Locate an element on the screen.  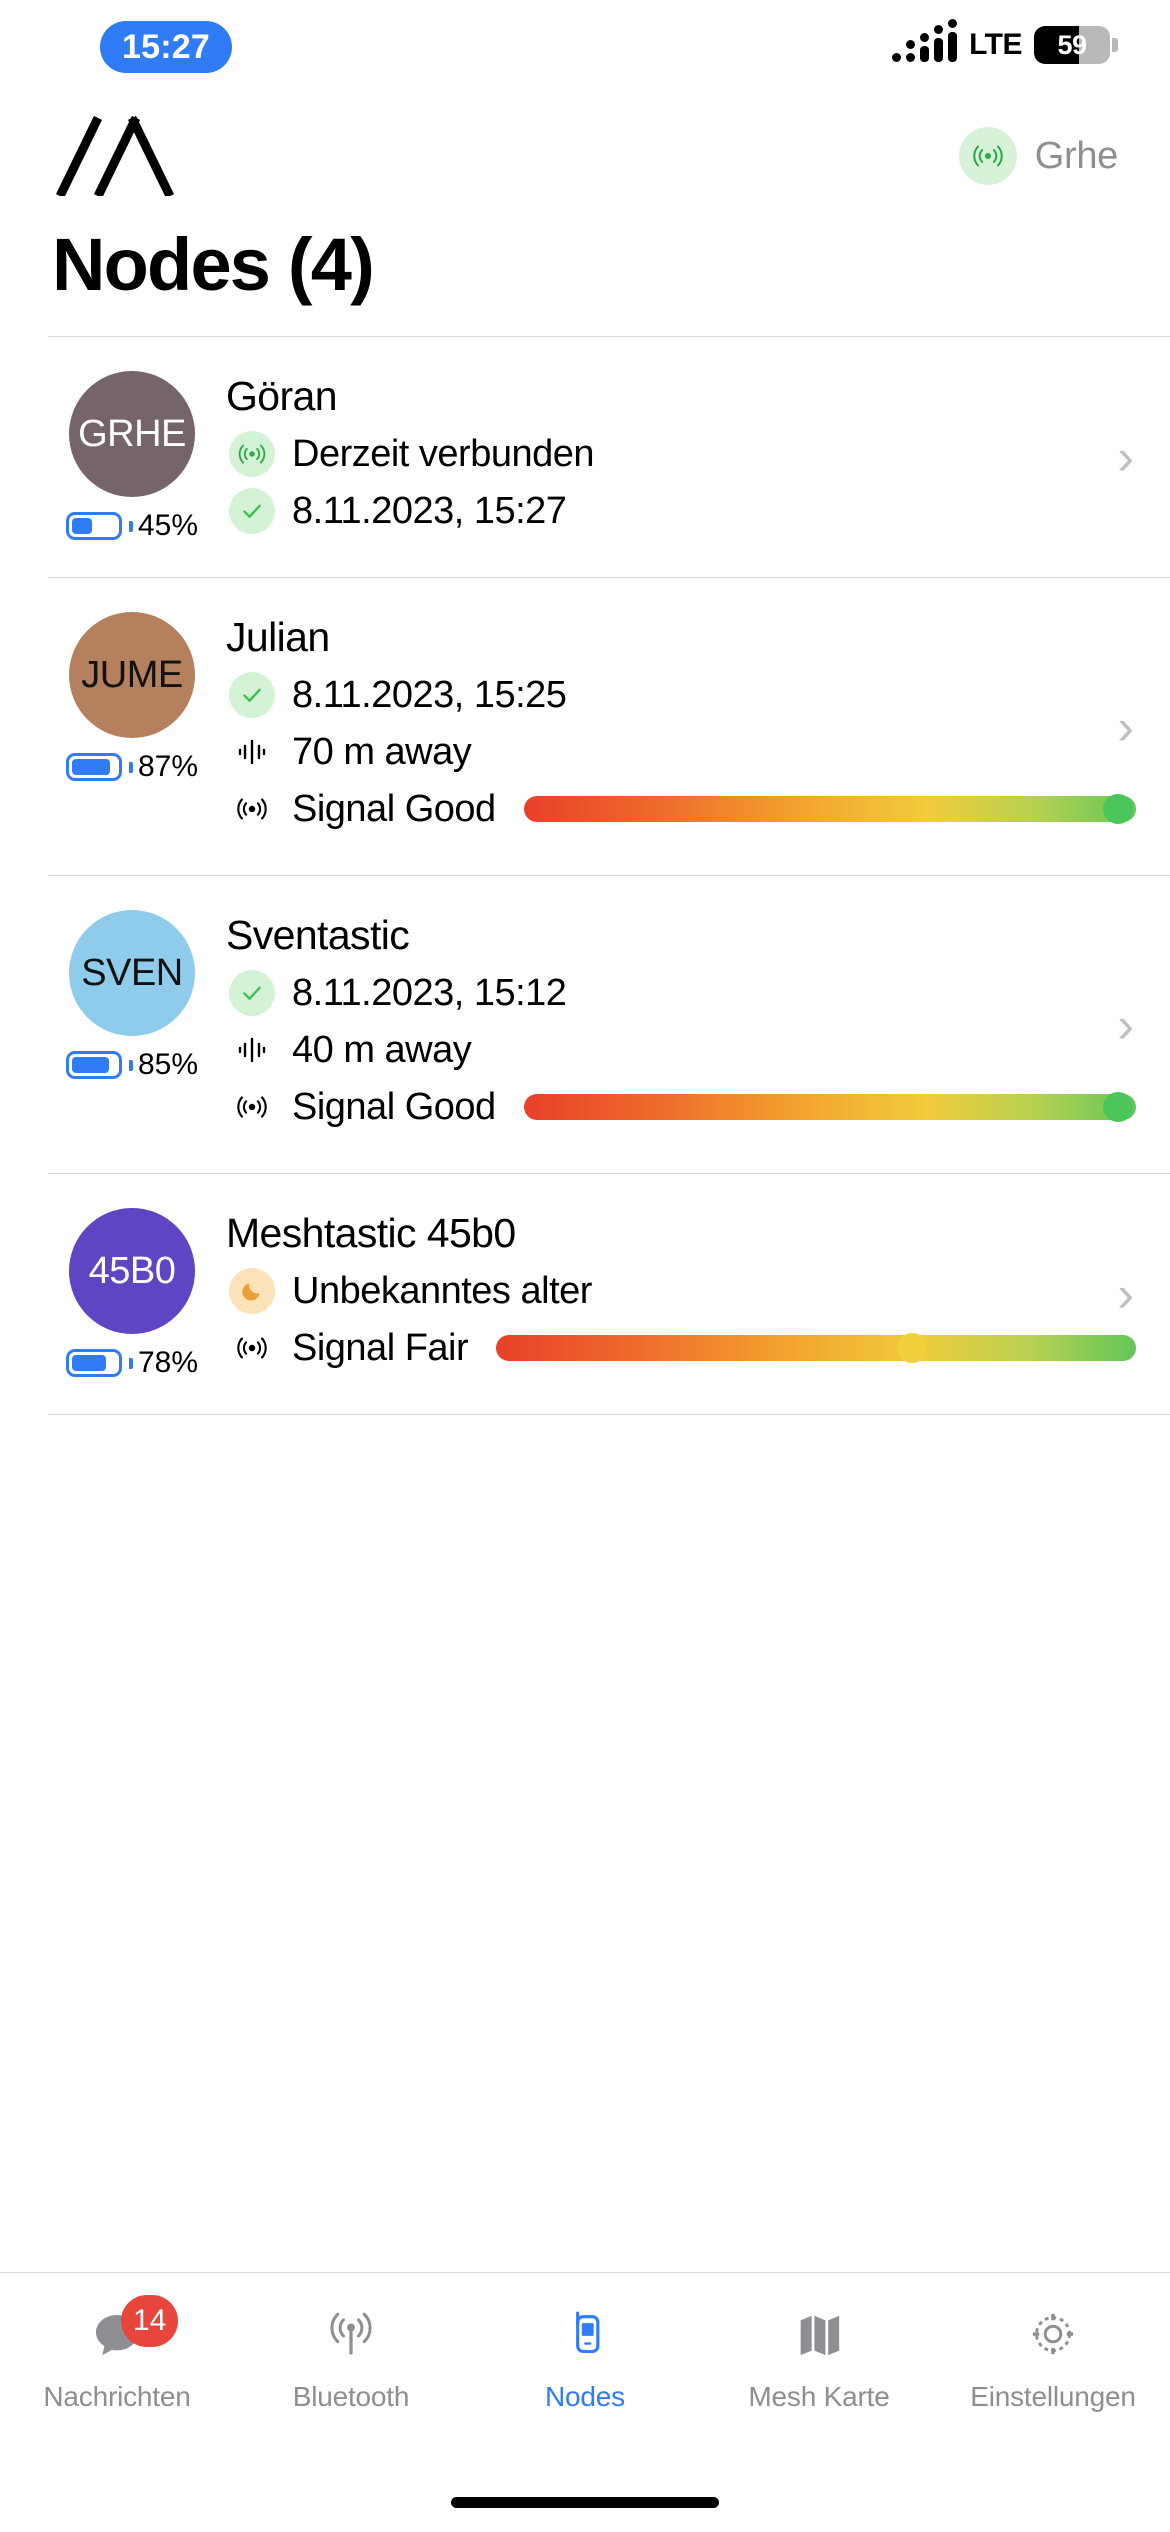
node-signal-line: Signal Fair is located at coordinates (681, 1348).